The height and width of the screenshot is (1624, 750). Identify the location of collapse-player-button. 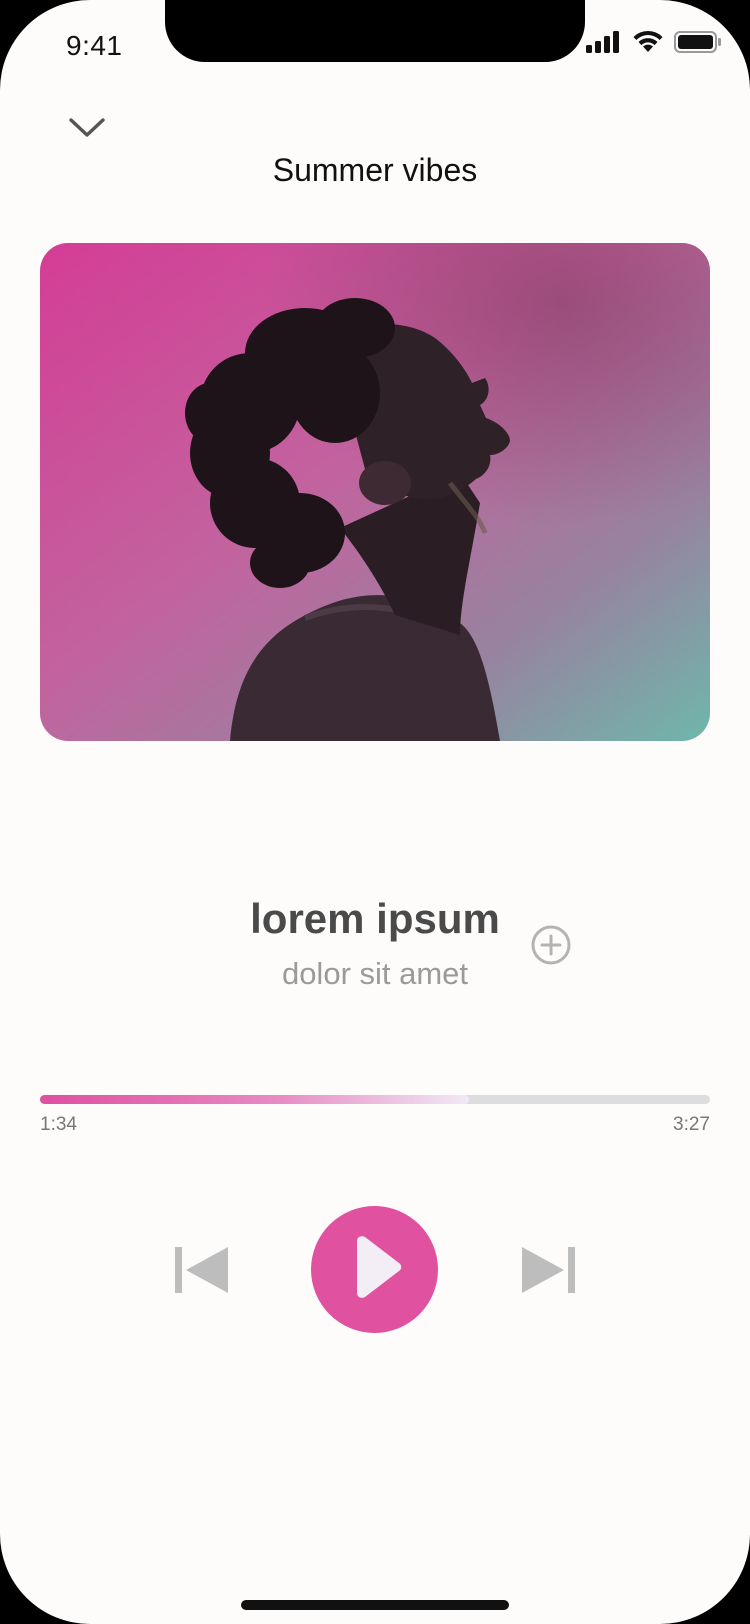
(87, 130).